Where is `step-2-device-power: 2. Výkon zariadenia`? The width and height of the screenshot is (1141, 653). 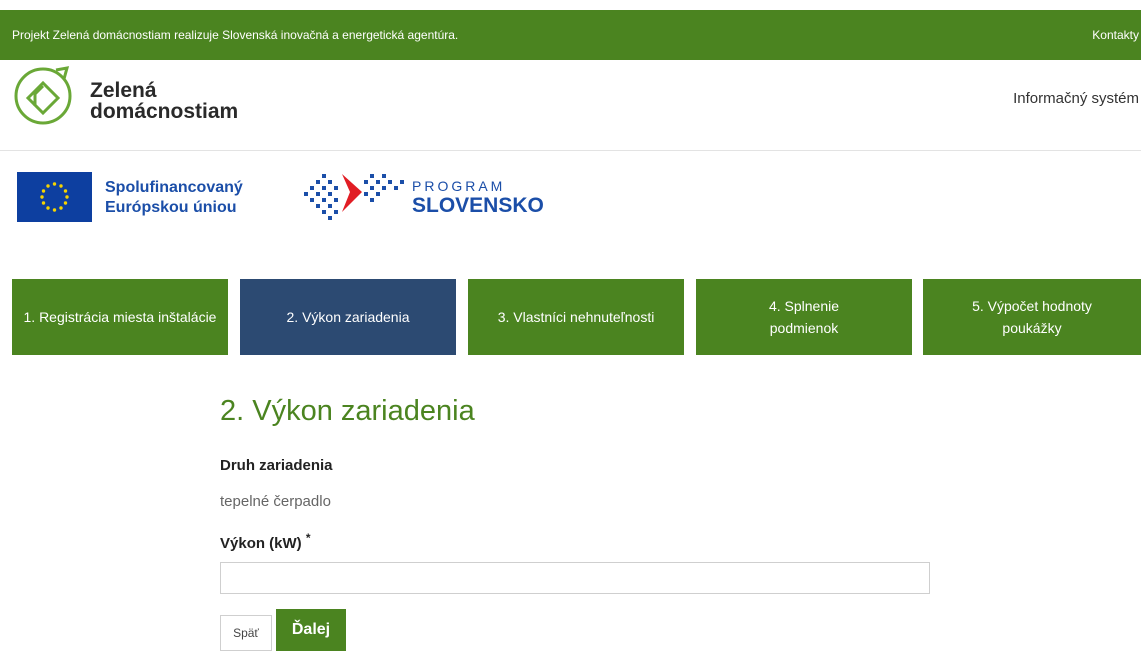 step-2-device-power: 2. Výkon zariadenia is located at coordinates (348, 317).